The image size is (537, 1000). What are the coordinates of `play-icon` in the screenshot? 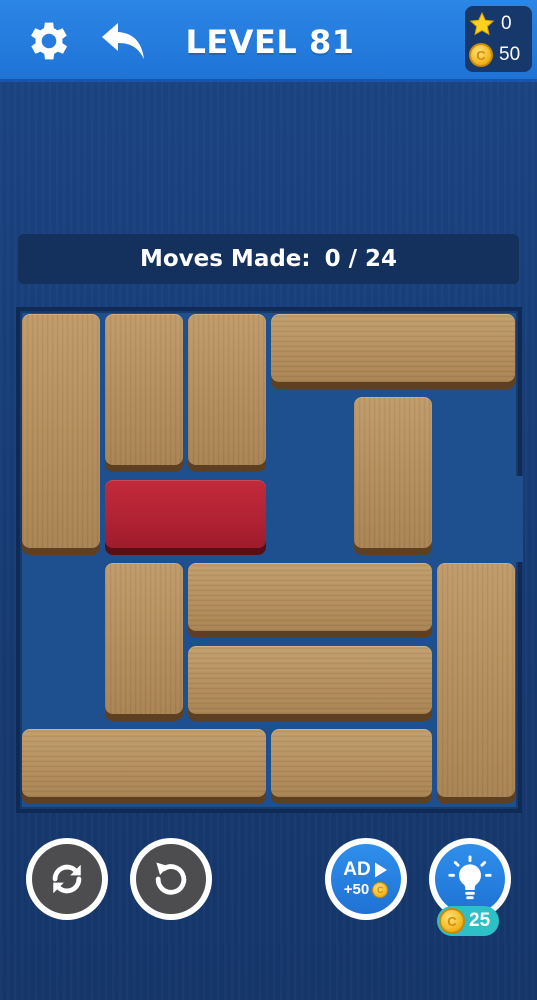 It's located at (380, 870).